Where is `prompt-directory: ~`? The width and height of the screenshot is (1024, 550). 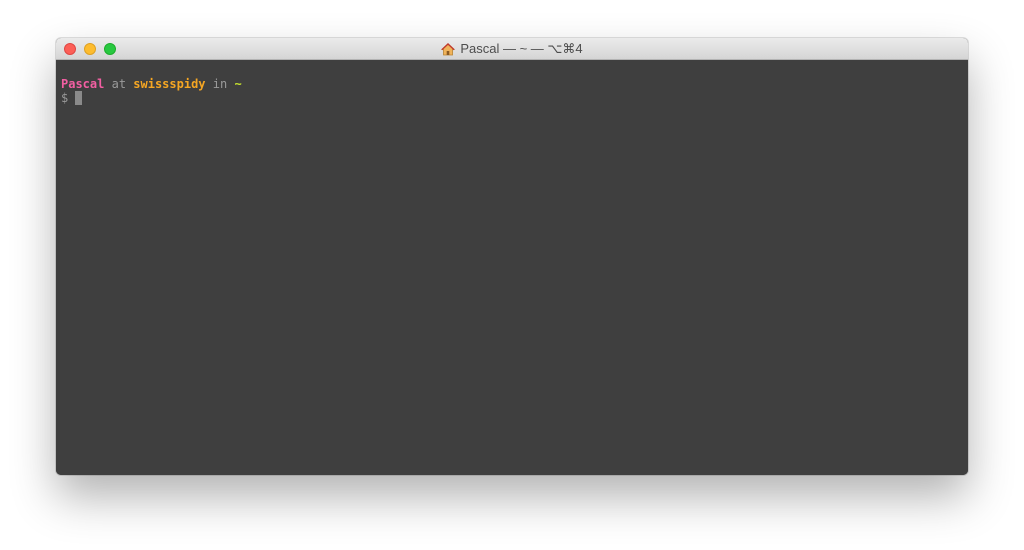 prompt-directory: ~ is located at coordinates (238, 84).